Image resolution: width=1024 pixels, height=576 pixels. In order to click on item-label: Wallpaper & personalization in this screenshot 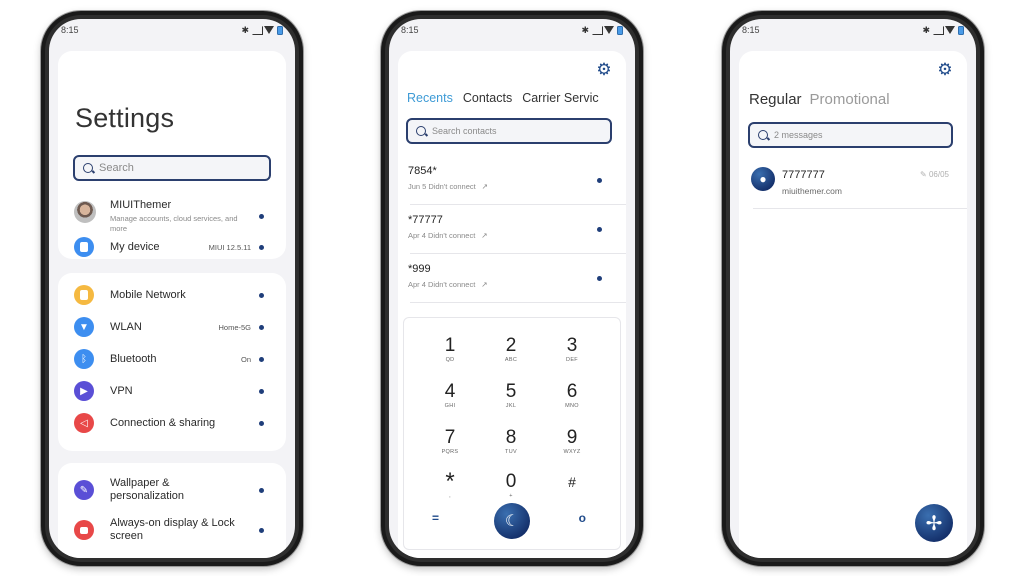, I will do `click(147, 489)`.